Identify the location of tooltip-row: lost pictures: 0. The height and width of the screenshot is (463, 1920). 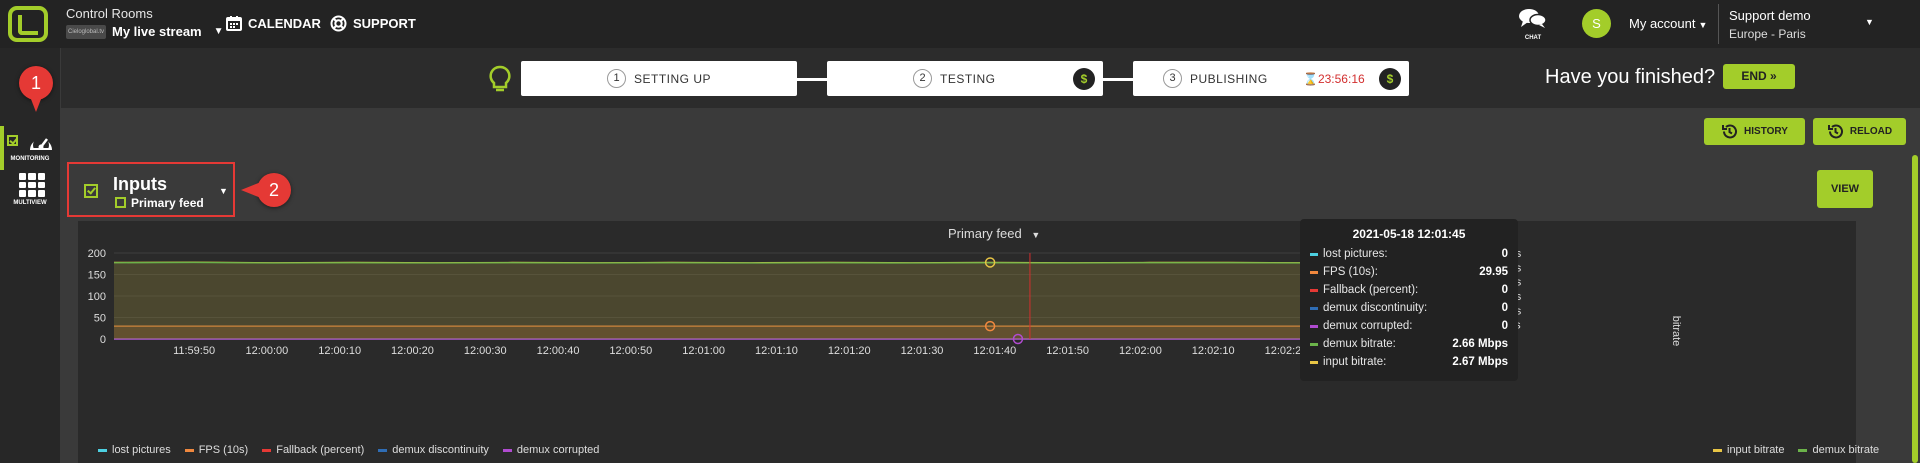
(1409, 254).